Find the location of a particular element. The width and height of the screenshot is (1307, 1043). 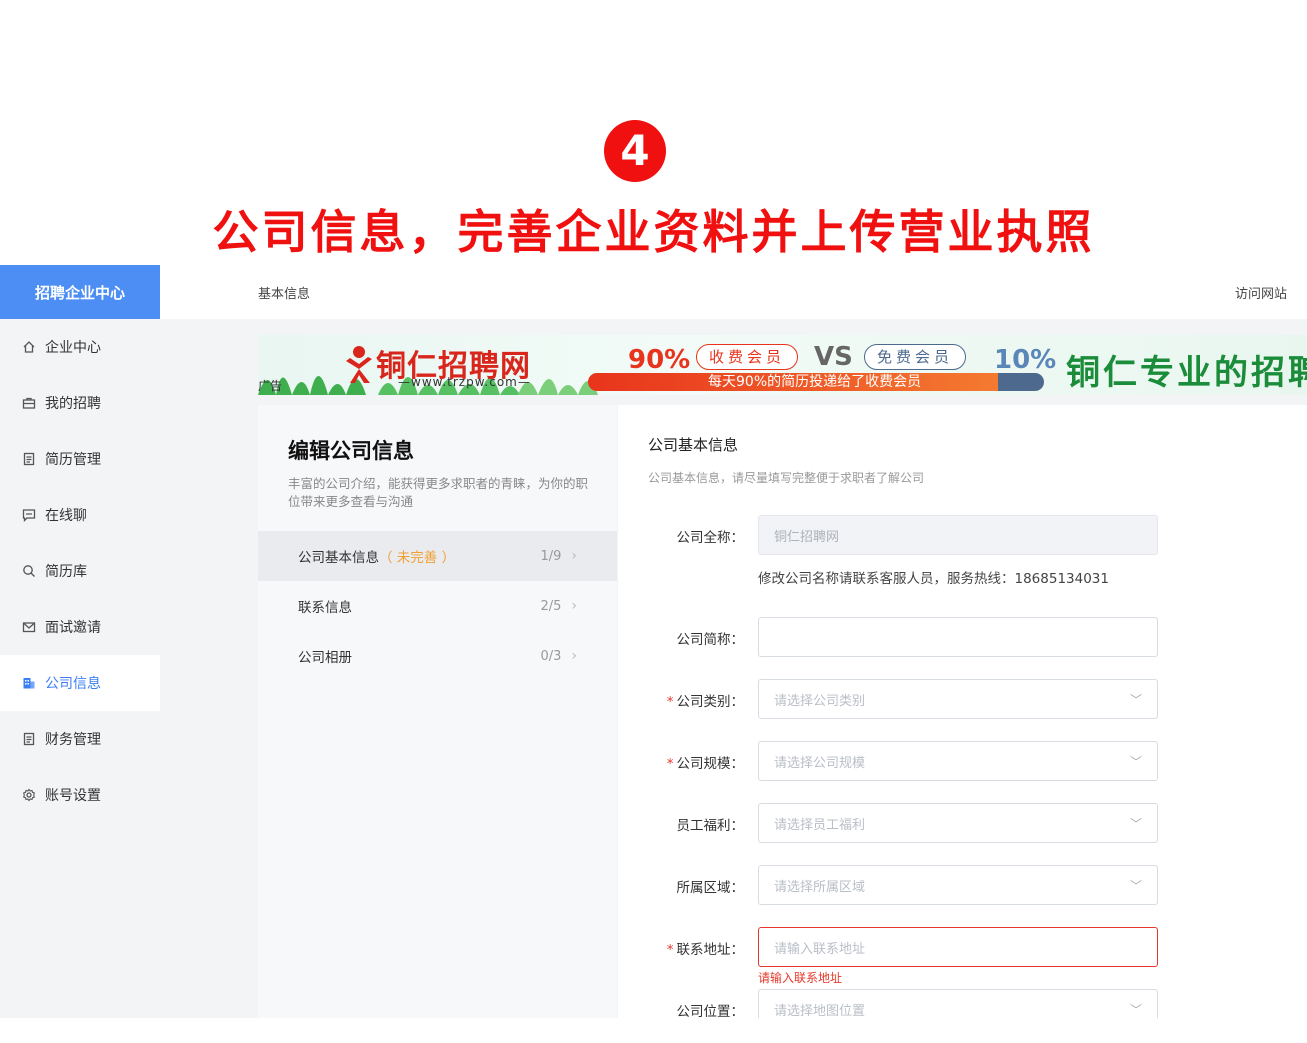

ad-paid-percent: 90% is located at coordinates (659, 360).